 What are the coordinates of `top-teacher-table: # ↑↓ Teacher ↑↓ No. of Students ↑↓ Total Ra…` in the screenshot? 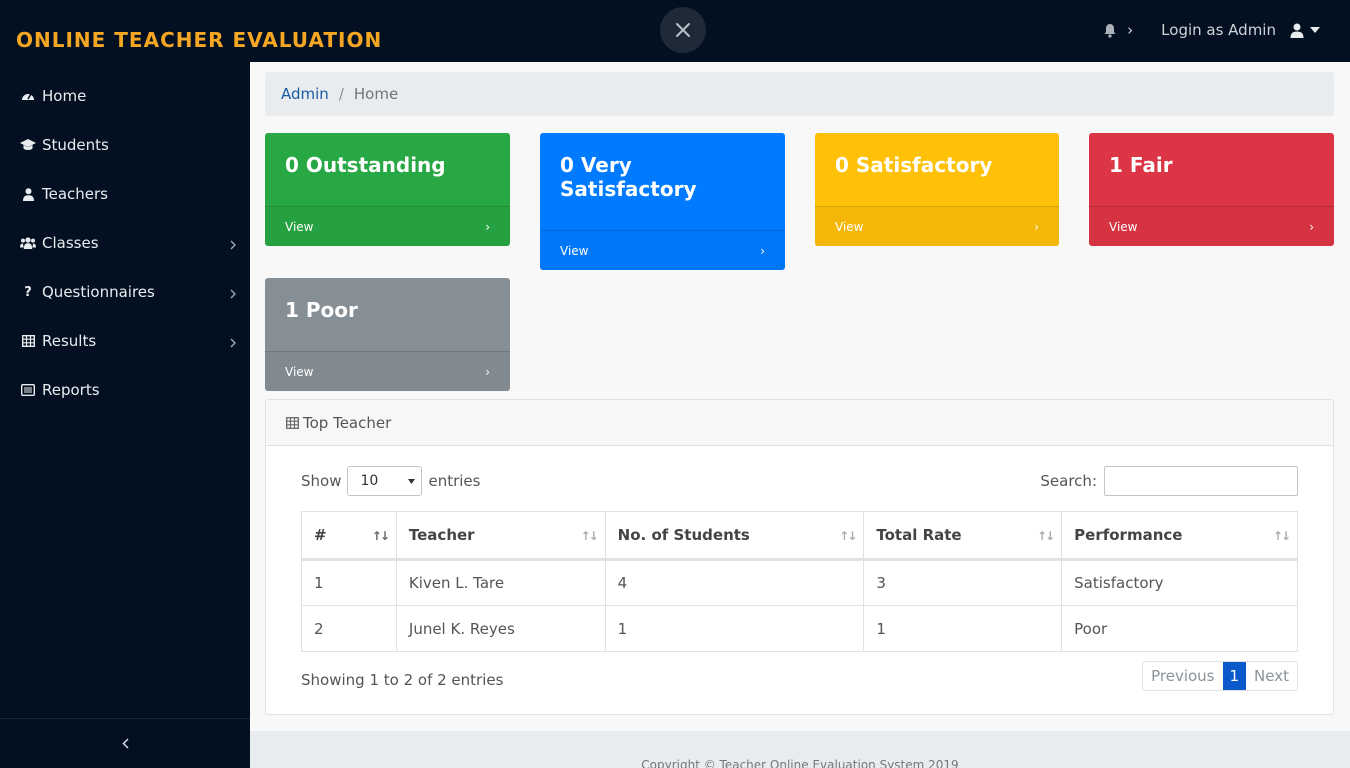 It's located at (799, 581).